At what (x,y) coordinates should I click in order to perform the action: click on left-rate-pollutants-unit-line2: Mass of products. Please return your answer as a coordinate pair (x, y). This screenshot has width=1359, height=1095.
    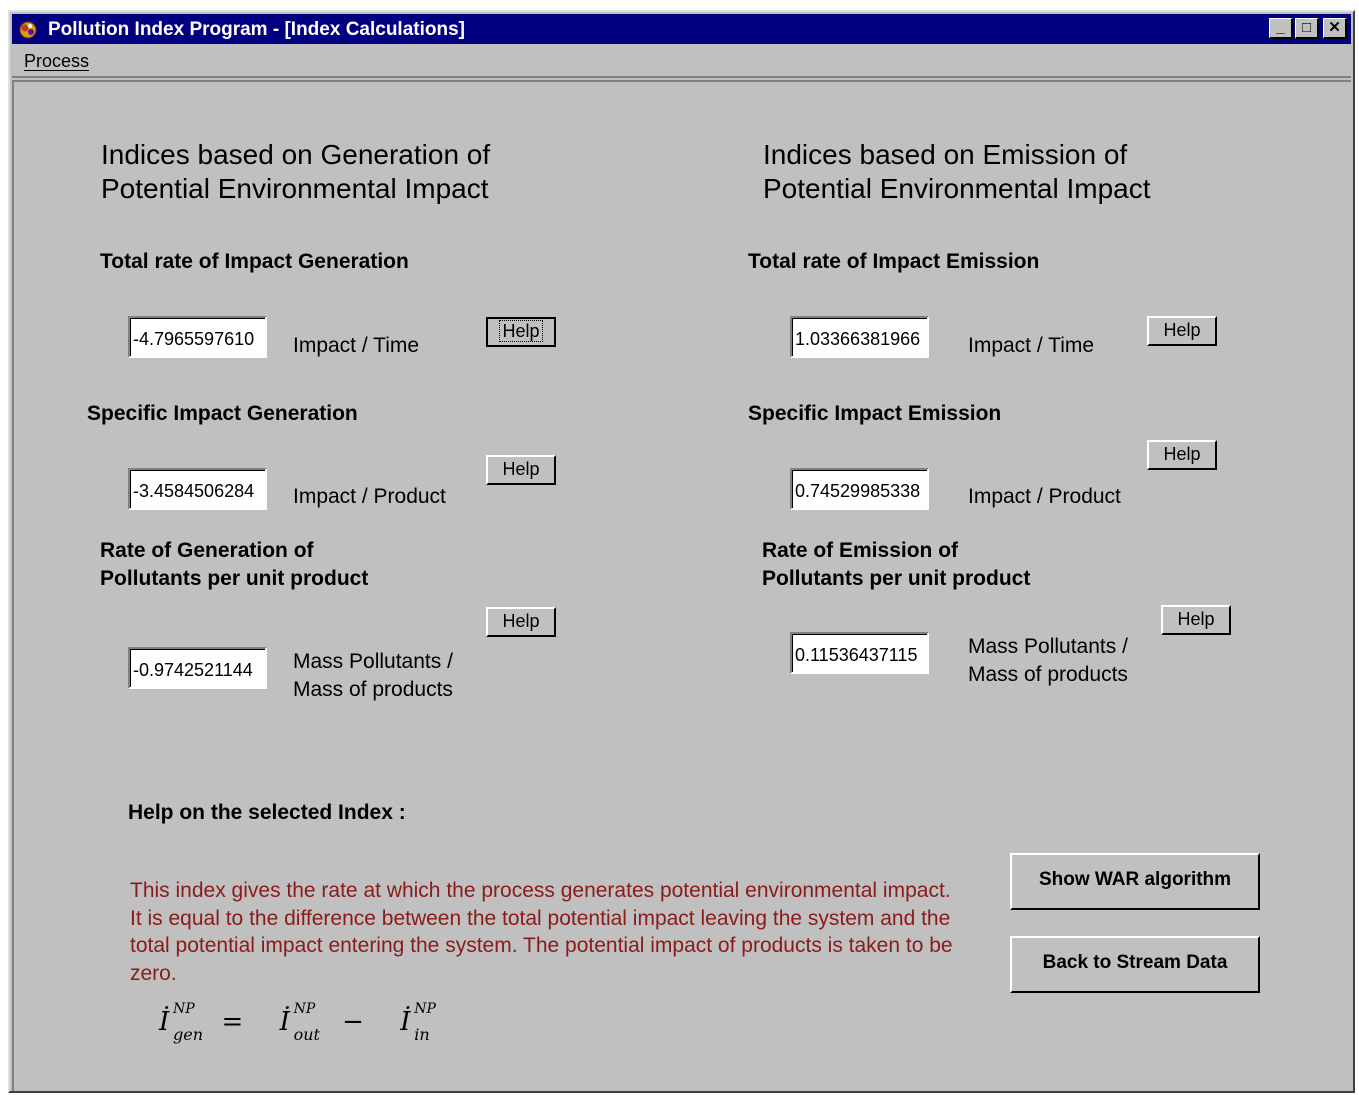
    Looking at the image, I should click on (373, 689).